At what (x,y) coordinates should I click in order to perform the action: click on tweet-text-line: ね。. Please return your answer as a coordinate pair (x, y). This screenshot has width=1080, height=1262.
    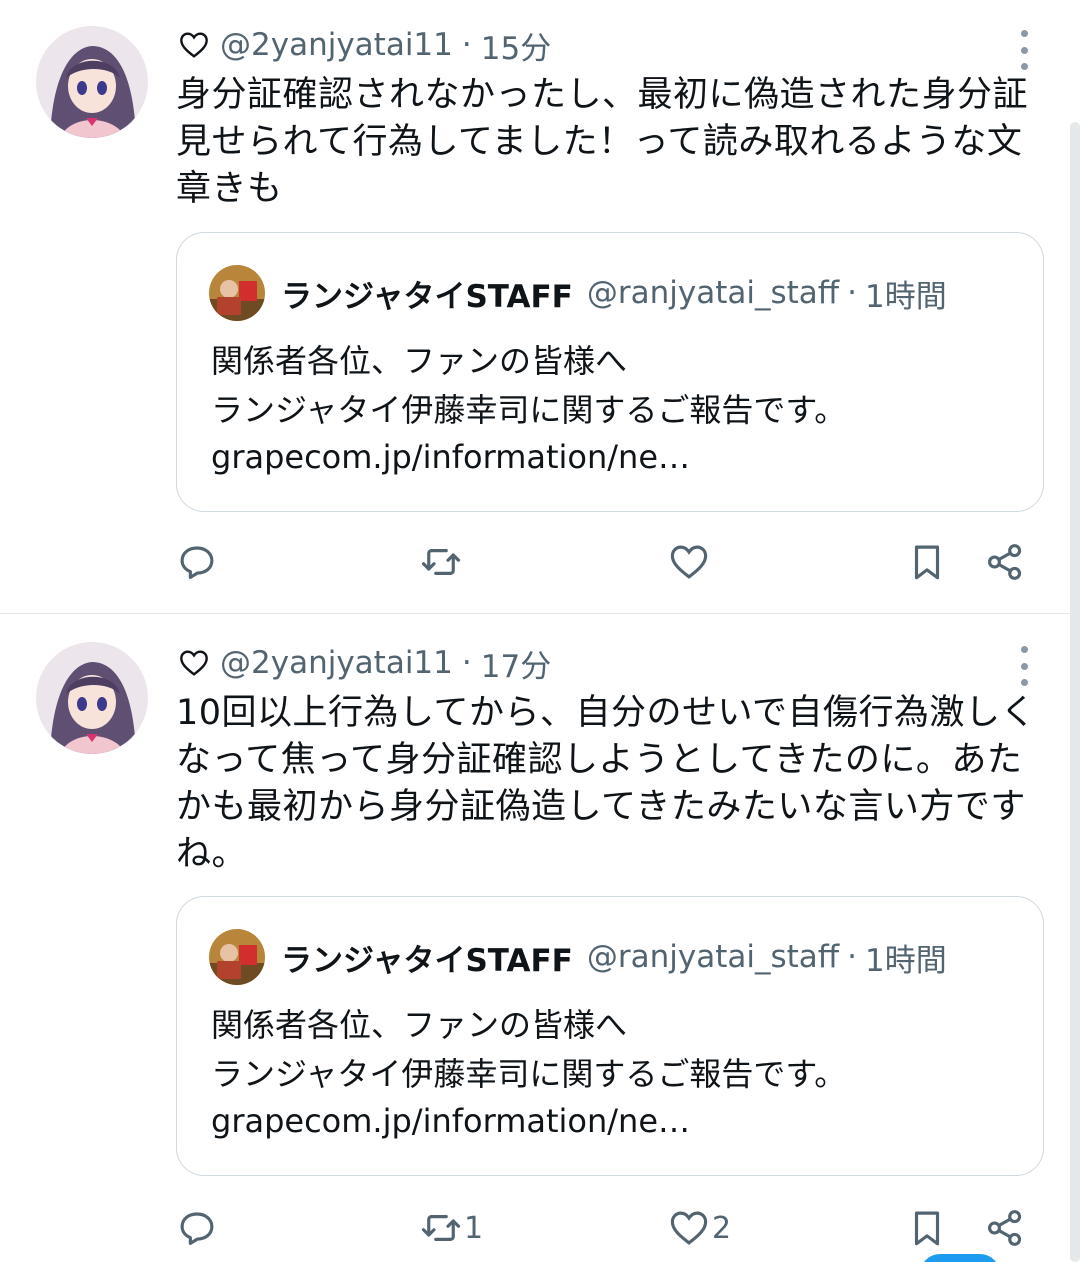
    Looking at the image, I should click on (212, 854).